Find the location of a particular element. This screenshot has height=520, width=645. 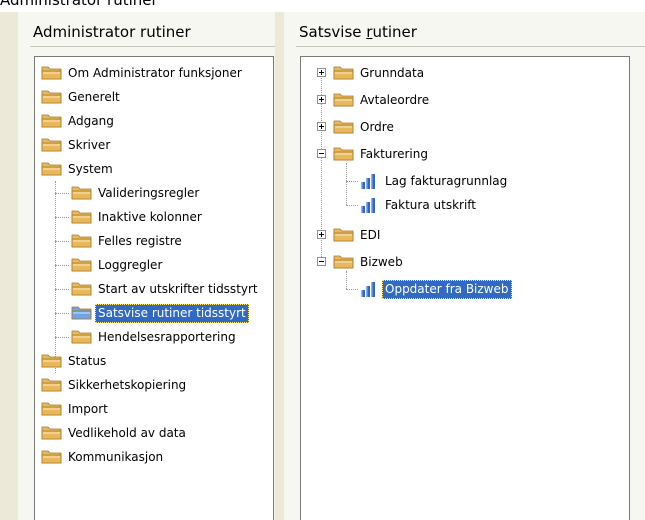

tree-item-system: System is located at coordinates (77, 169).